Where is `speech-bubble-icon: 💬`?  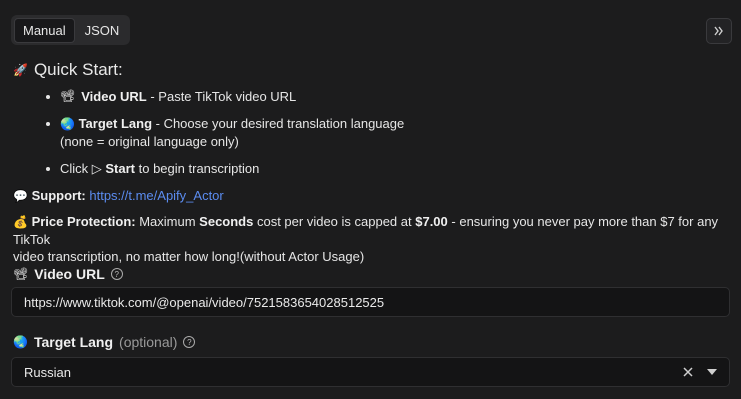 speech-bubble-icon: 💬 is located at coordinates (20, 196).